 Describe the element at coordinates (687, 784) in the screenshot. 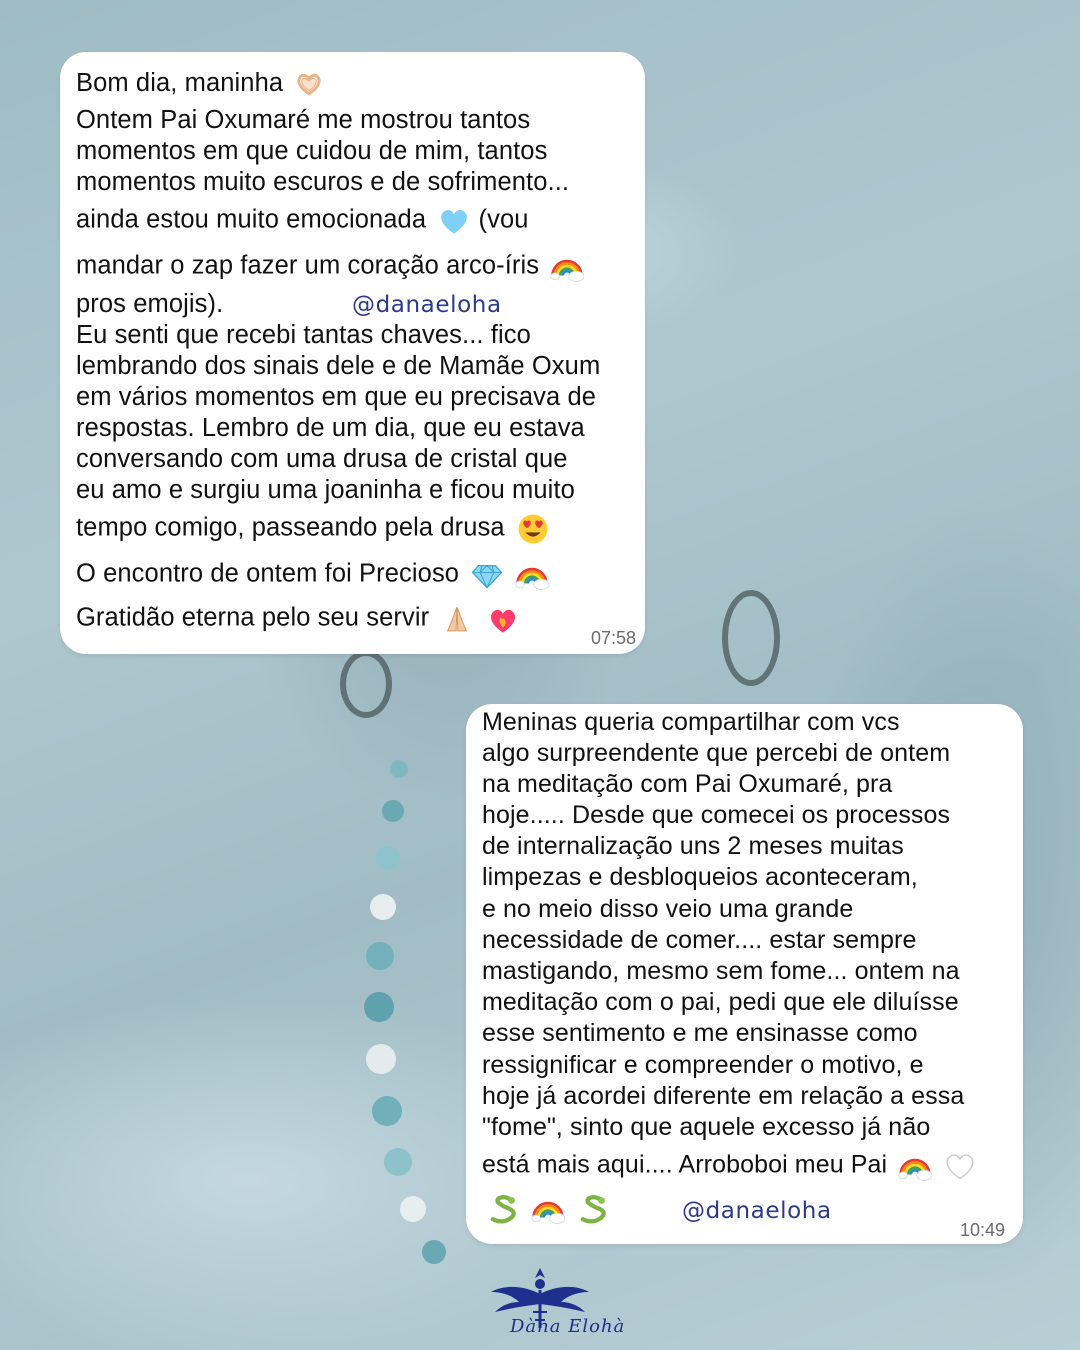

I see `message-line: na meditação com Pai Oxumaré, pra` at that location.